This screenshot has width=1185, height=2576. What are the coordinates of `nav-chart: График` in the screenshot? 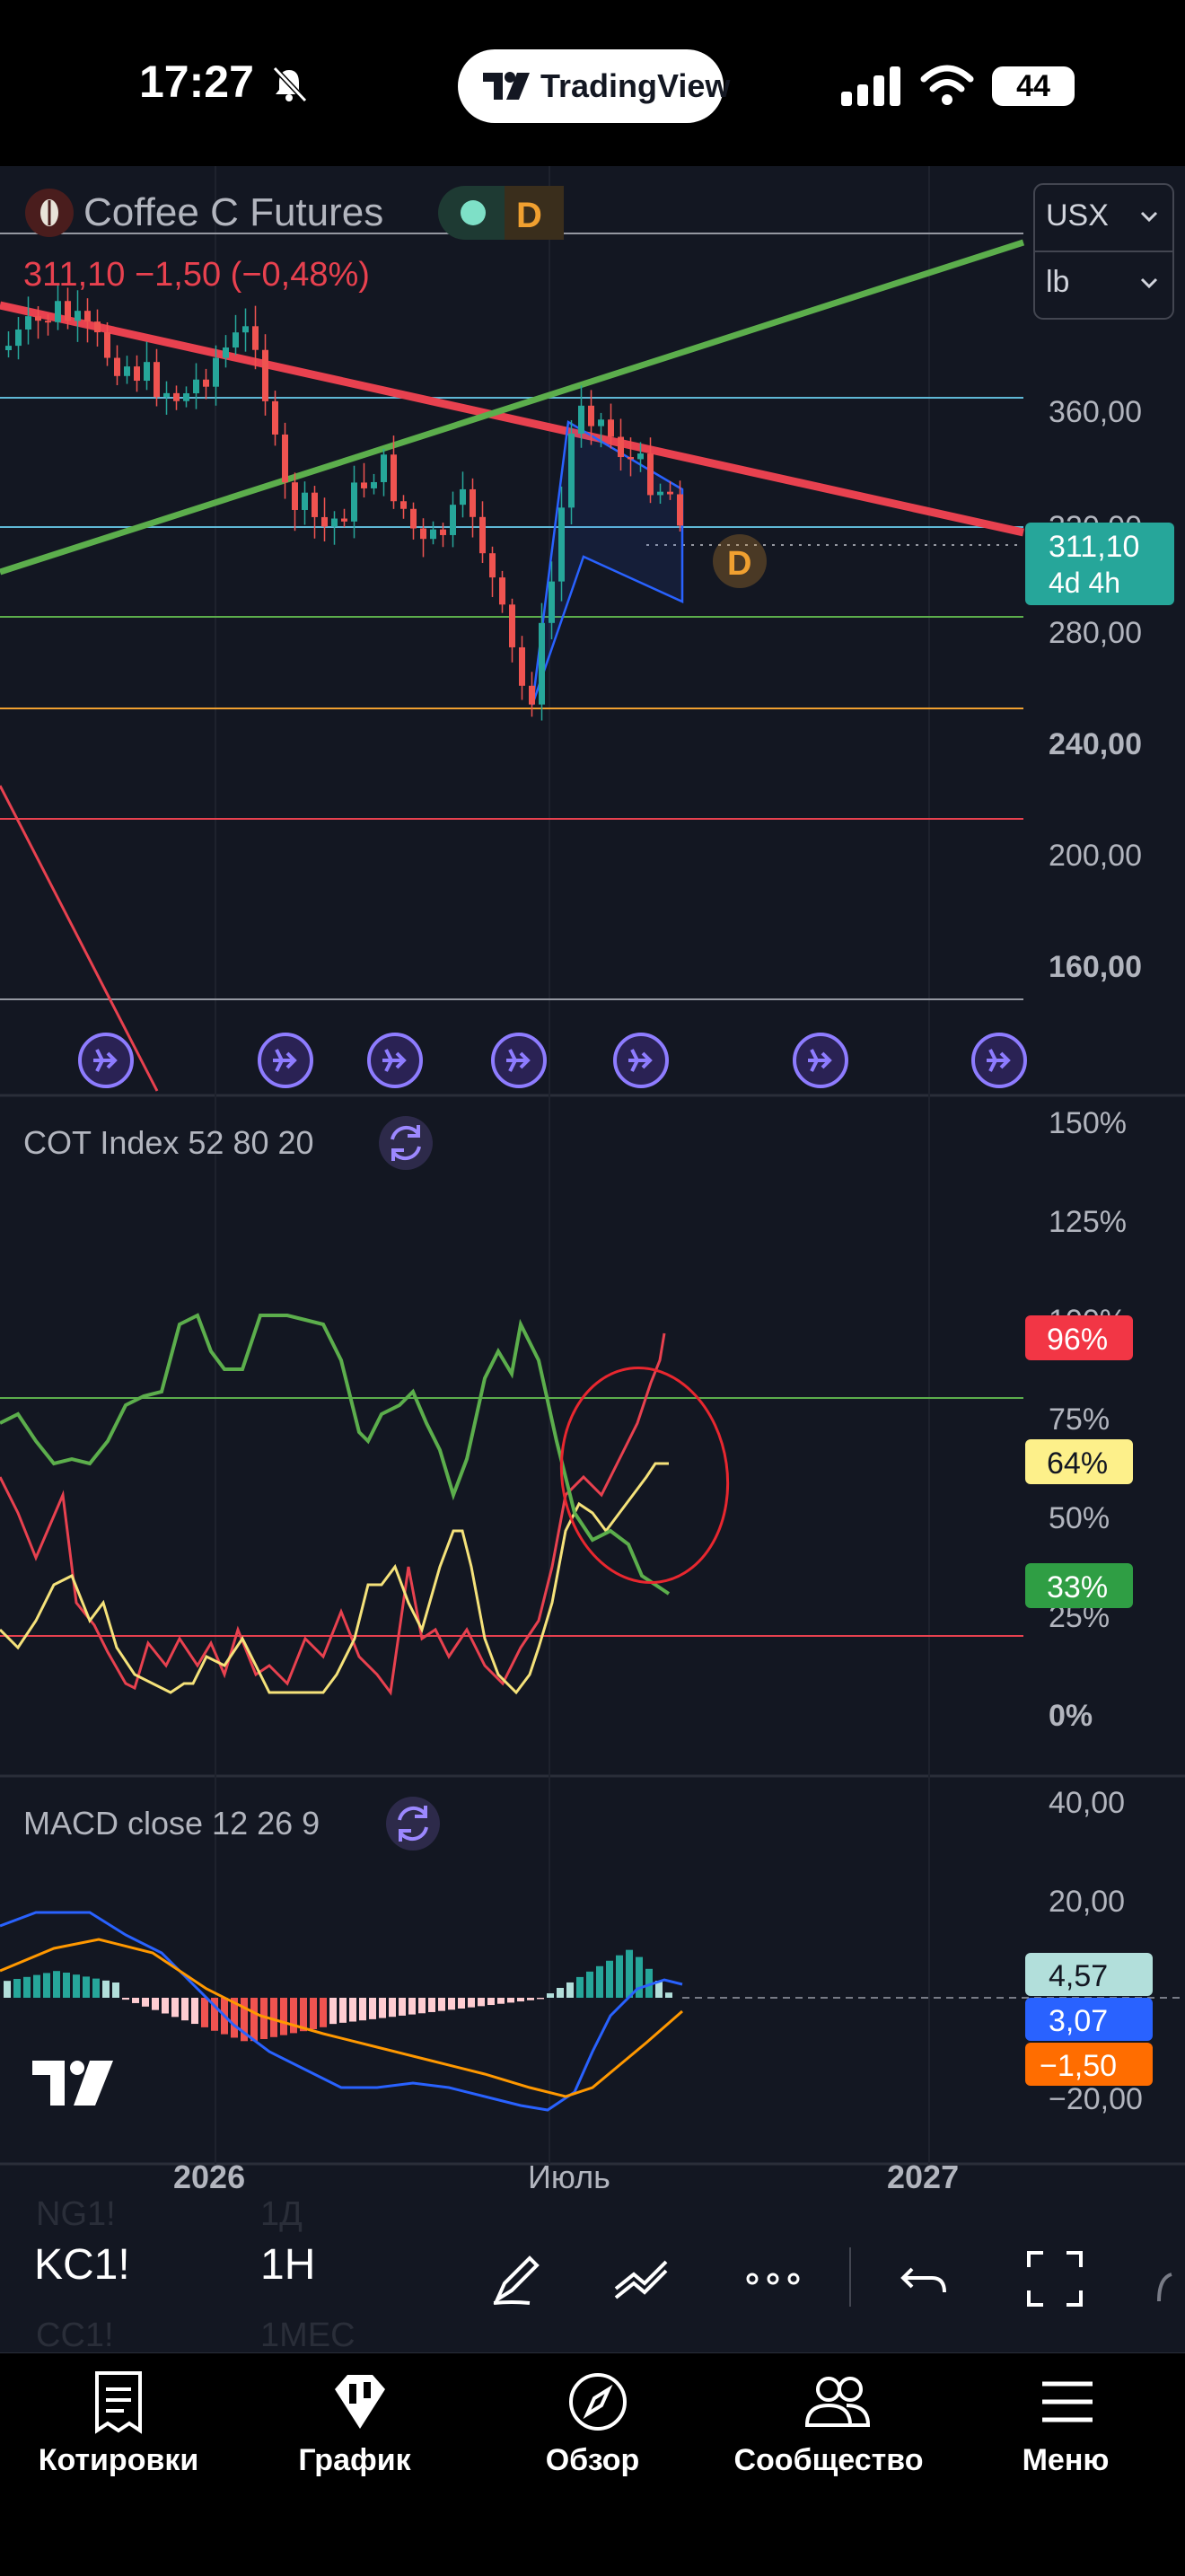 It's located at (354, 2464).